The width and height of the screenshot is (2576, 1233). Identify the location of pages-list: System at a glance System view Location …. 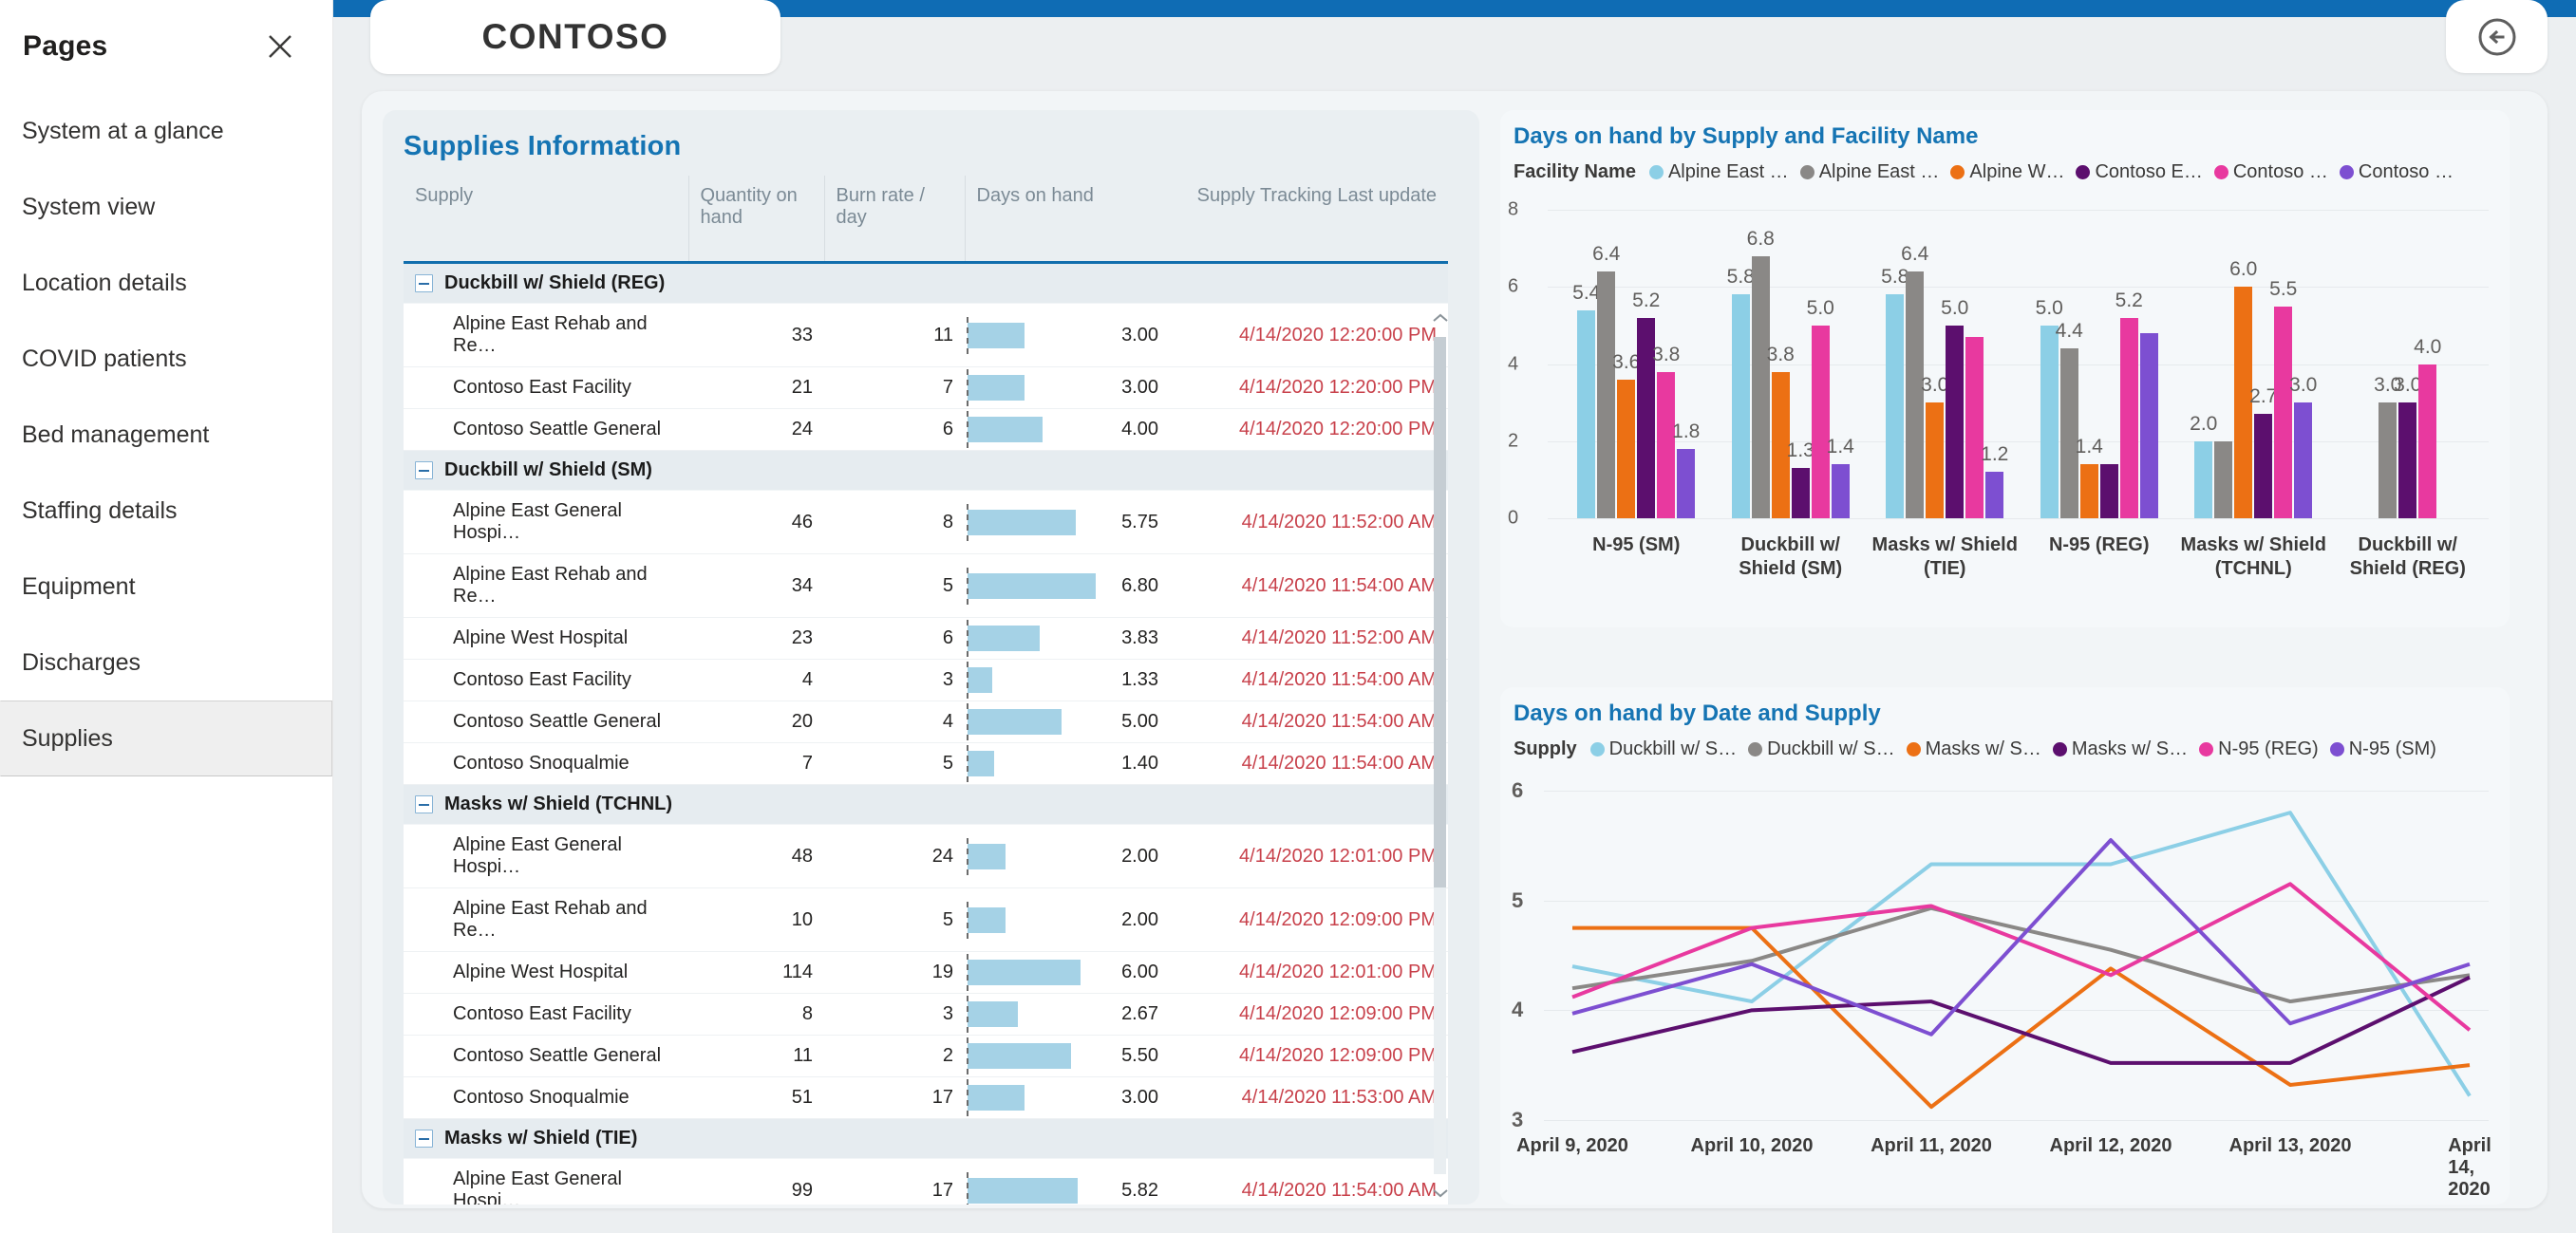
(166, 434).